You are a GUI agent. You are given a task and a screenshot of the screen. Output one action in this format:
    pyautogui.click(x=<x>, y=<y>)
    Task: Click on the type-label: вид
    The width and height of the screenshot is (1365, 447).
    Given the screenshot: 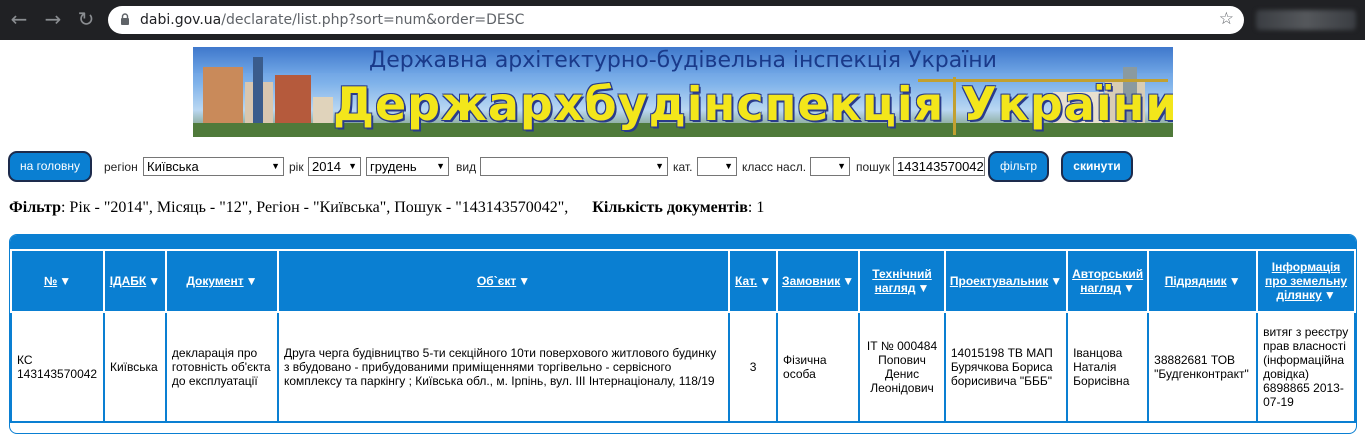 What is the action you would take?
    pyautogui.click(x=466, y=167)
    